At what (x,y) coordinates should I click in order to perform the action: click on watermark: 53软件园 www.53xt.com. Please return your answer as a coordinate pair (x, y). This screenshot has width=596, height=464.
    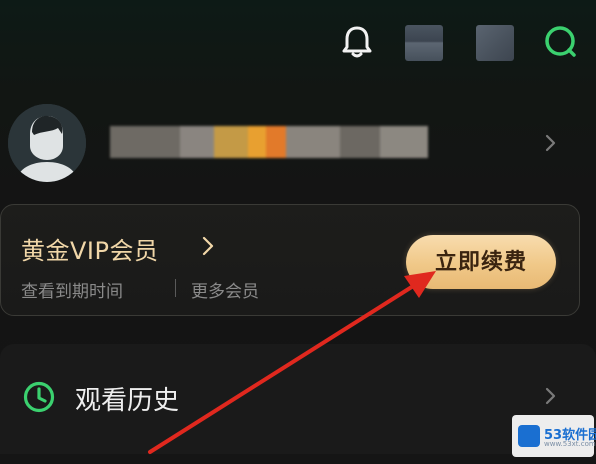
    Looking at the image, I should click on (554, 436).